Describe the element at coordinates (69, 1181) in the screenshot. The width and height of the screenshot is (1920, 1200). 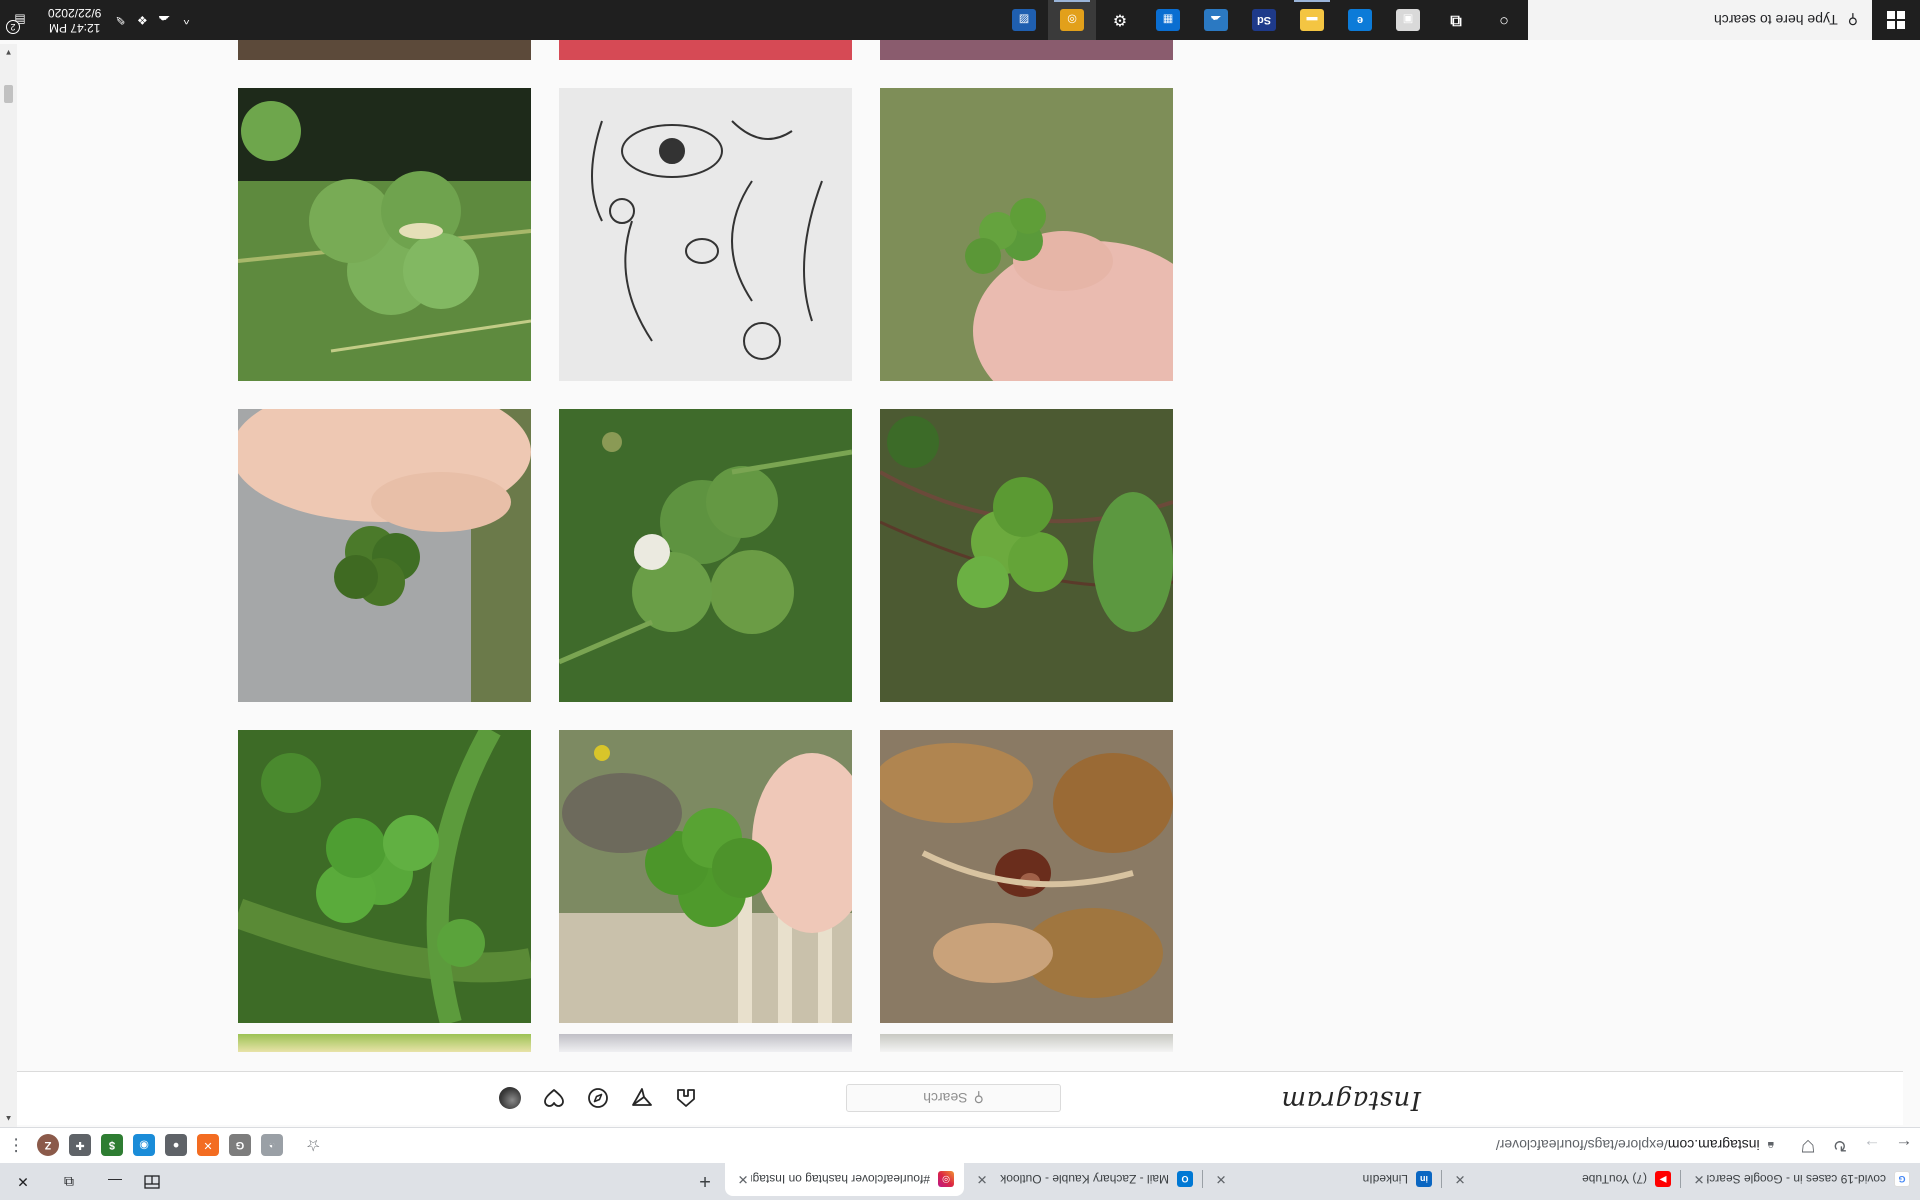
I see `restore-button: ⧉` at that location.